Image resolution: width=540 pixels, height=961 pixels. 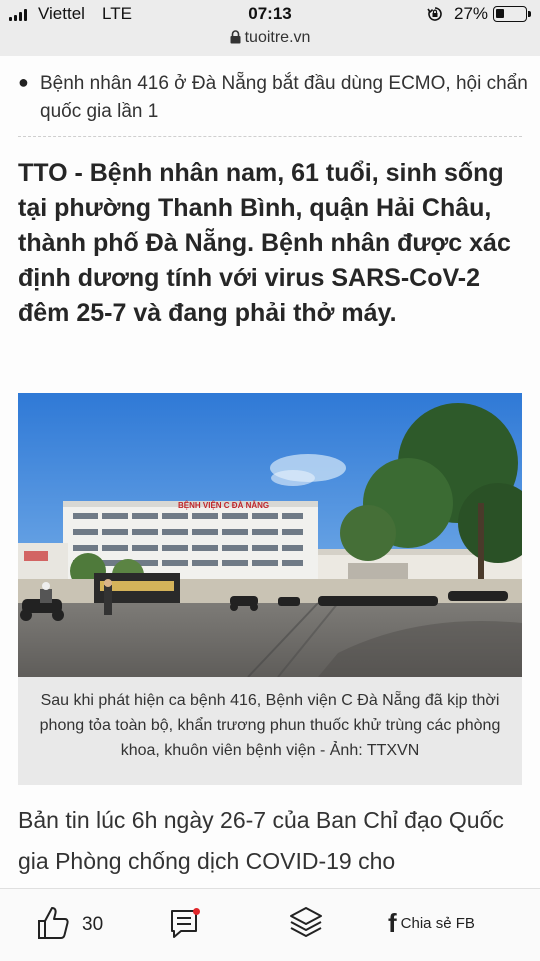 I want to click on rotation-lock-icon, so click(x=434, y=14).